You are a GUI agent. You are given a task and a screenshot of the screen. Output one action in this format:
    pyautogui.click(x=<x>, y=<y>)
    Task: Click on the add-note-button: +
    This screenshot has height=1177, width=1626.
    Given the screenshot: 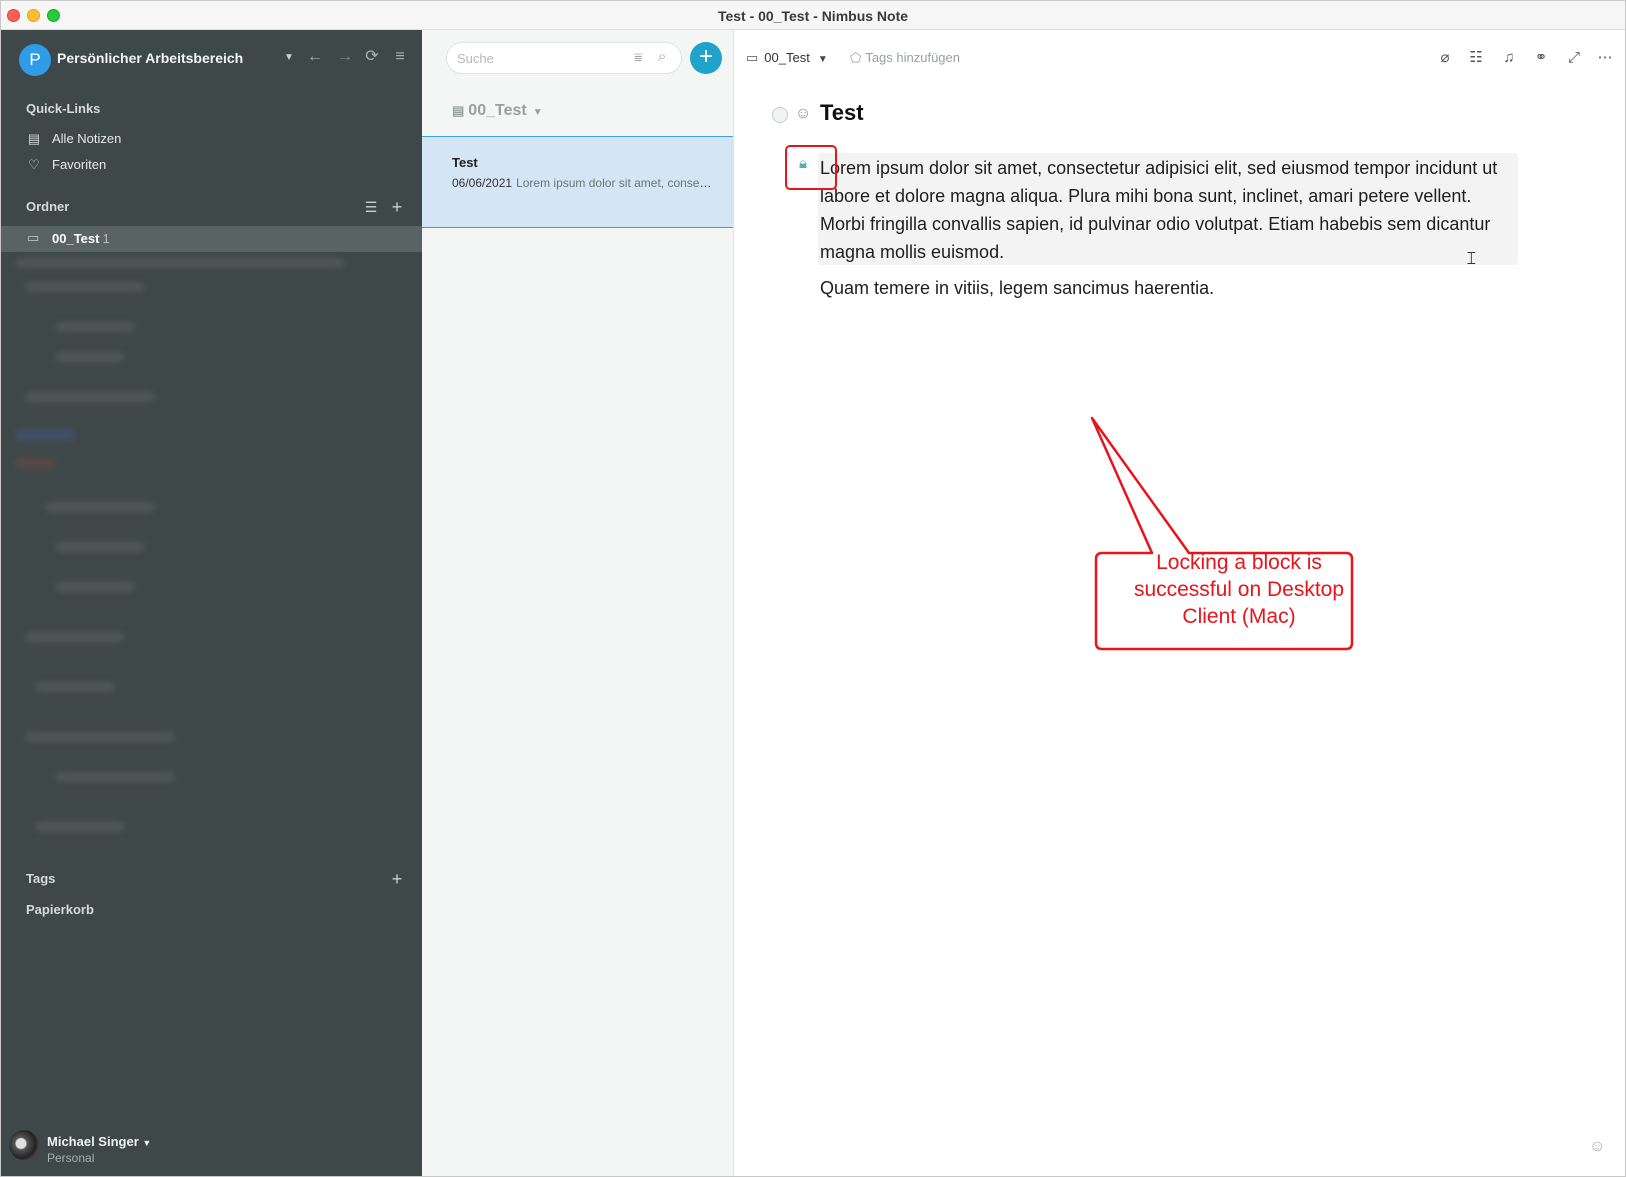 What is the action you would take?
    pyautogui.click(x=706, y=58)
    